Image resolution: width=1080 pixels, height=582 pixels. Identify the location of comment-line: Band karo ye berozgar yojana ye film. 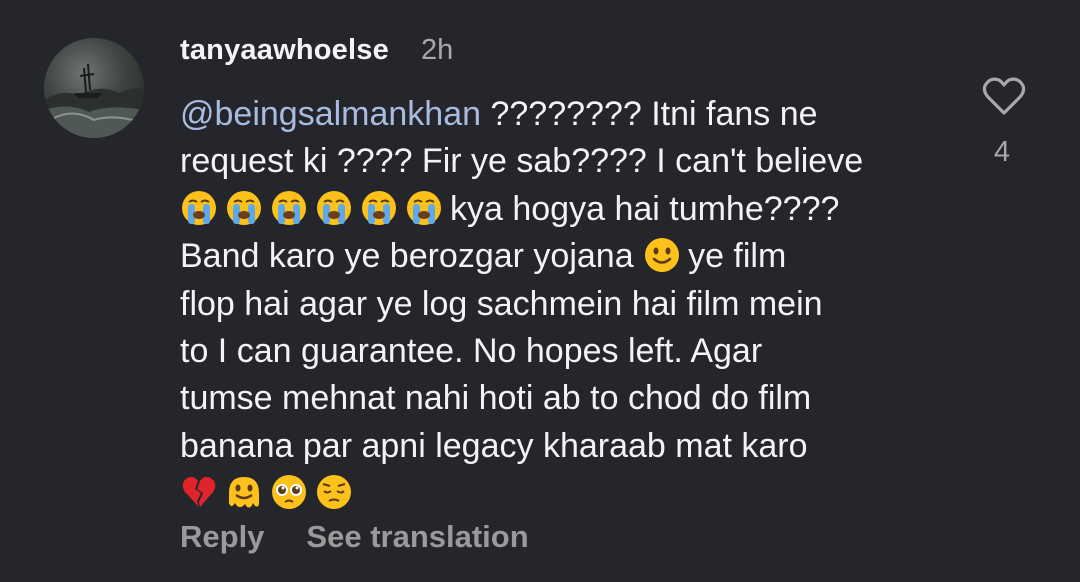
(565, 256).